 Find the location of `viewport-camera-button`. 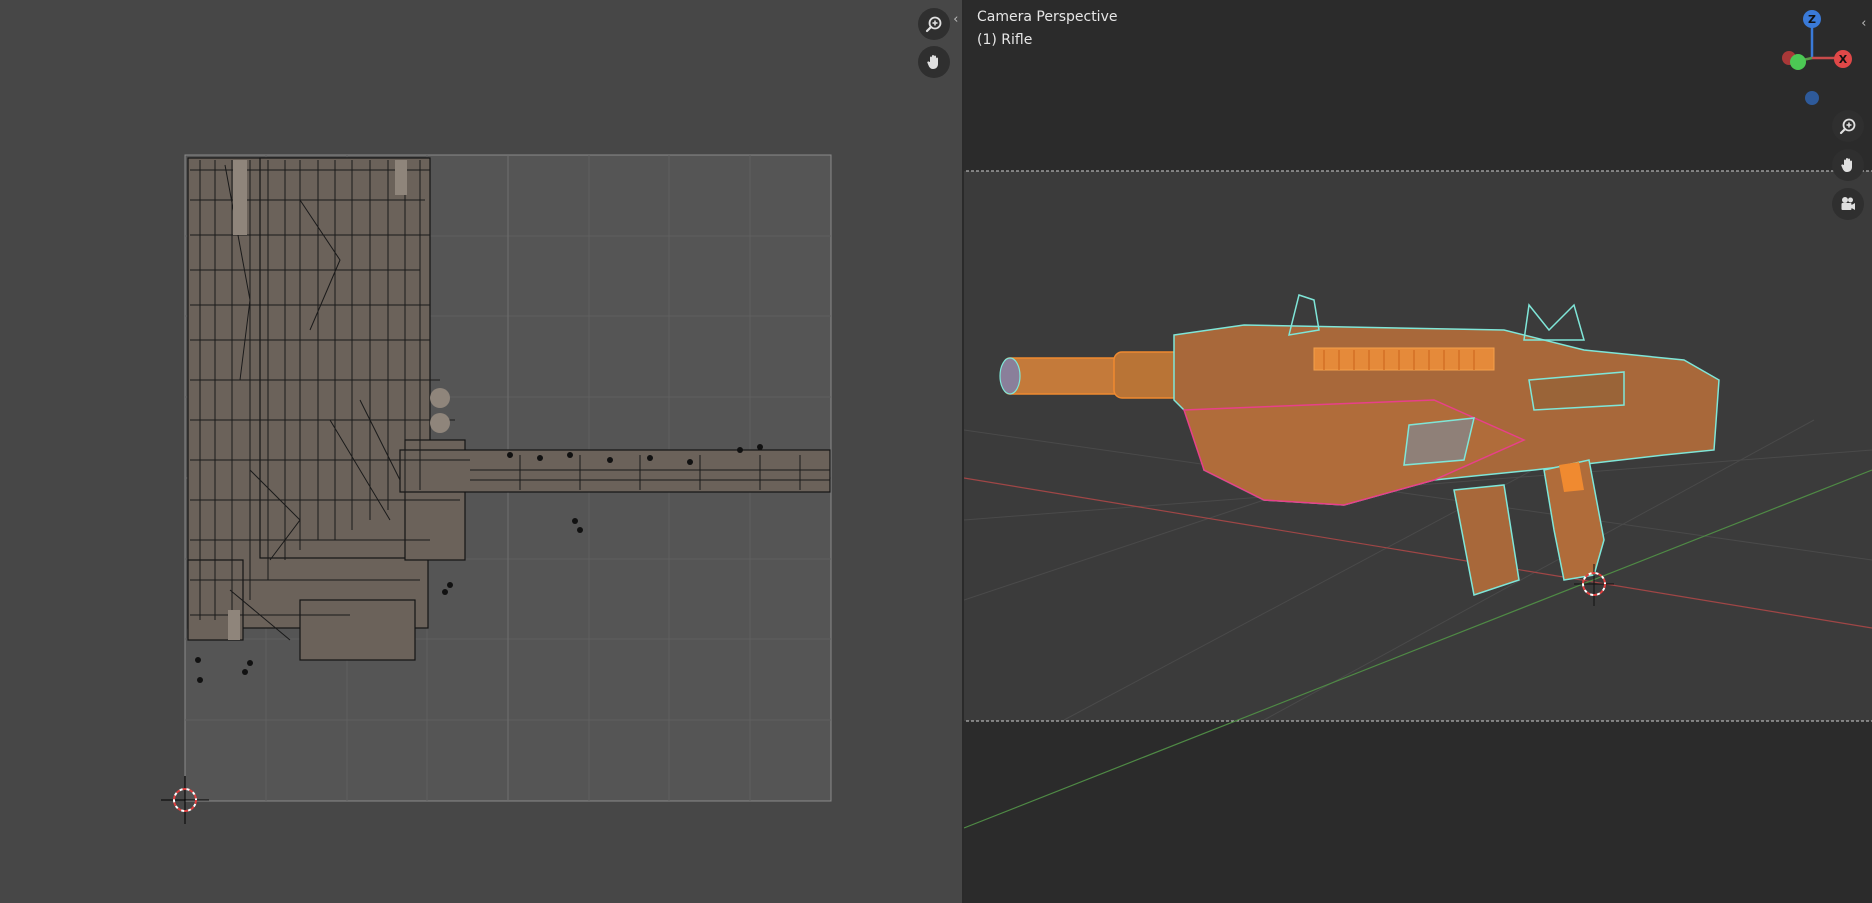

viewport-camera-button is located at coordinates (1848, 204).